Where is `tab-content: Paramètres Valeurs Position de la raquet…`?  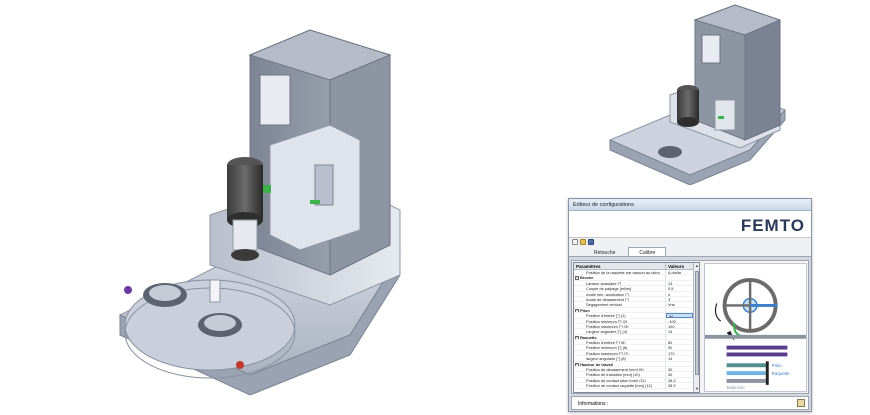 tab-content: Paramètres Valeurs Position de la raquet… is located at coordinates (690, 327).